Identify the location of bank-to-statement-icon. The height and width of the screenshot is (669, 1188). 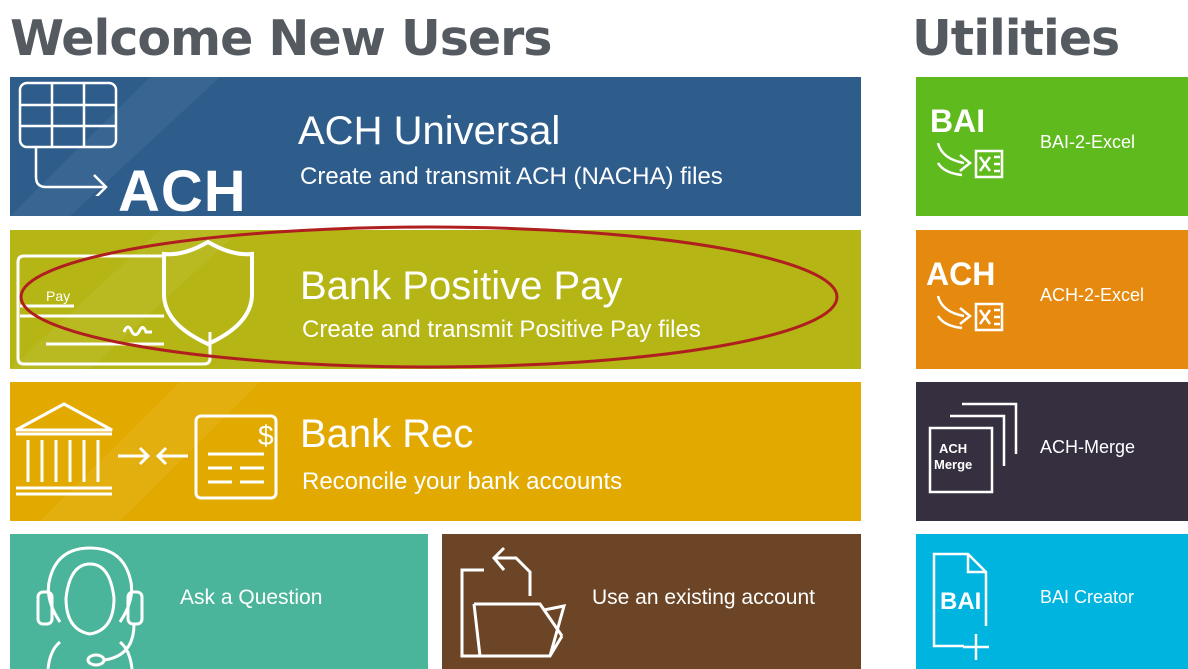
(146, 451).